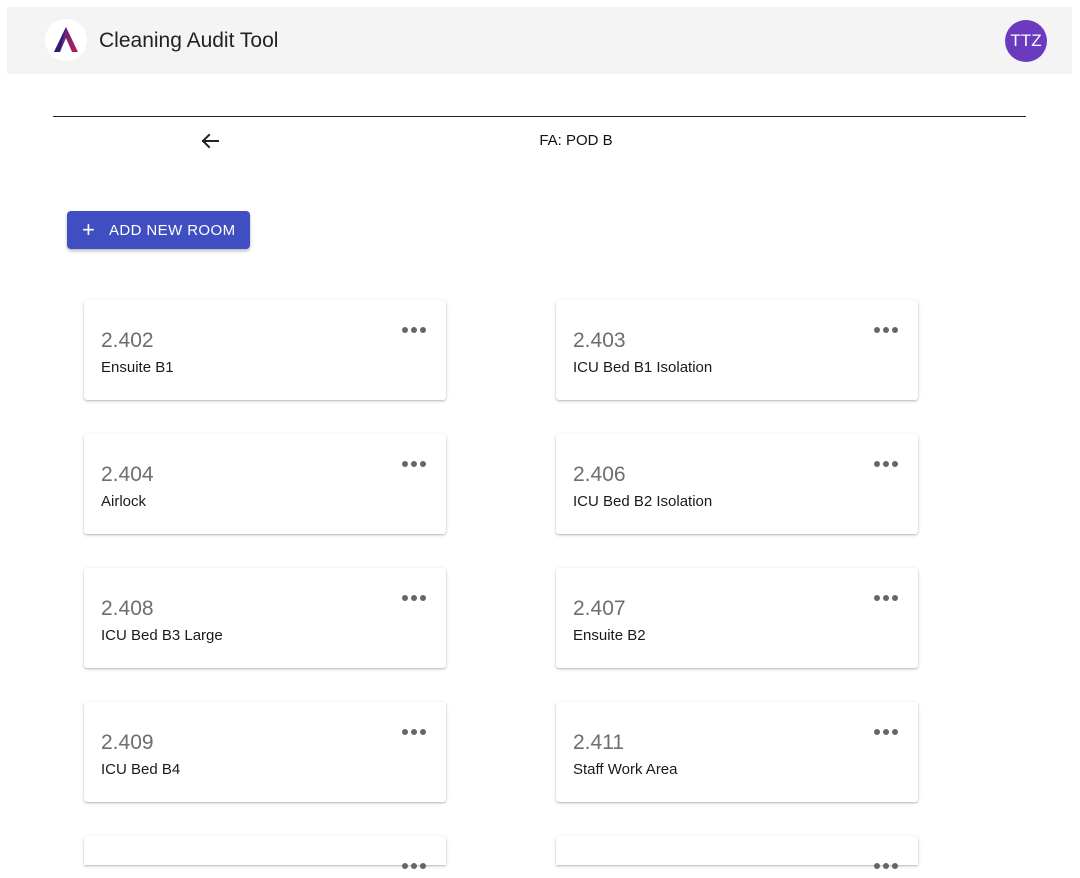  What do you see at coordinates (172, 230) in the screenshot?
I see `add-new-room-label: ADD NEW ROOM` at bounding box center [172, 230].